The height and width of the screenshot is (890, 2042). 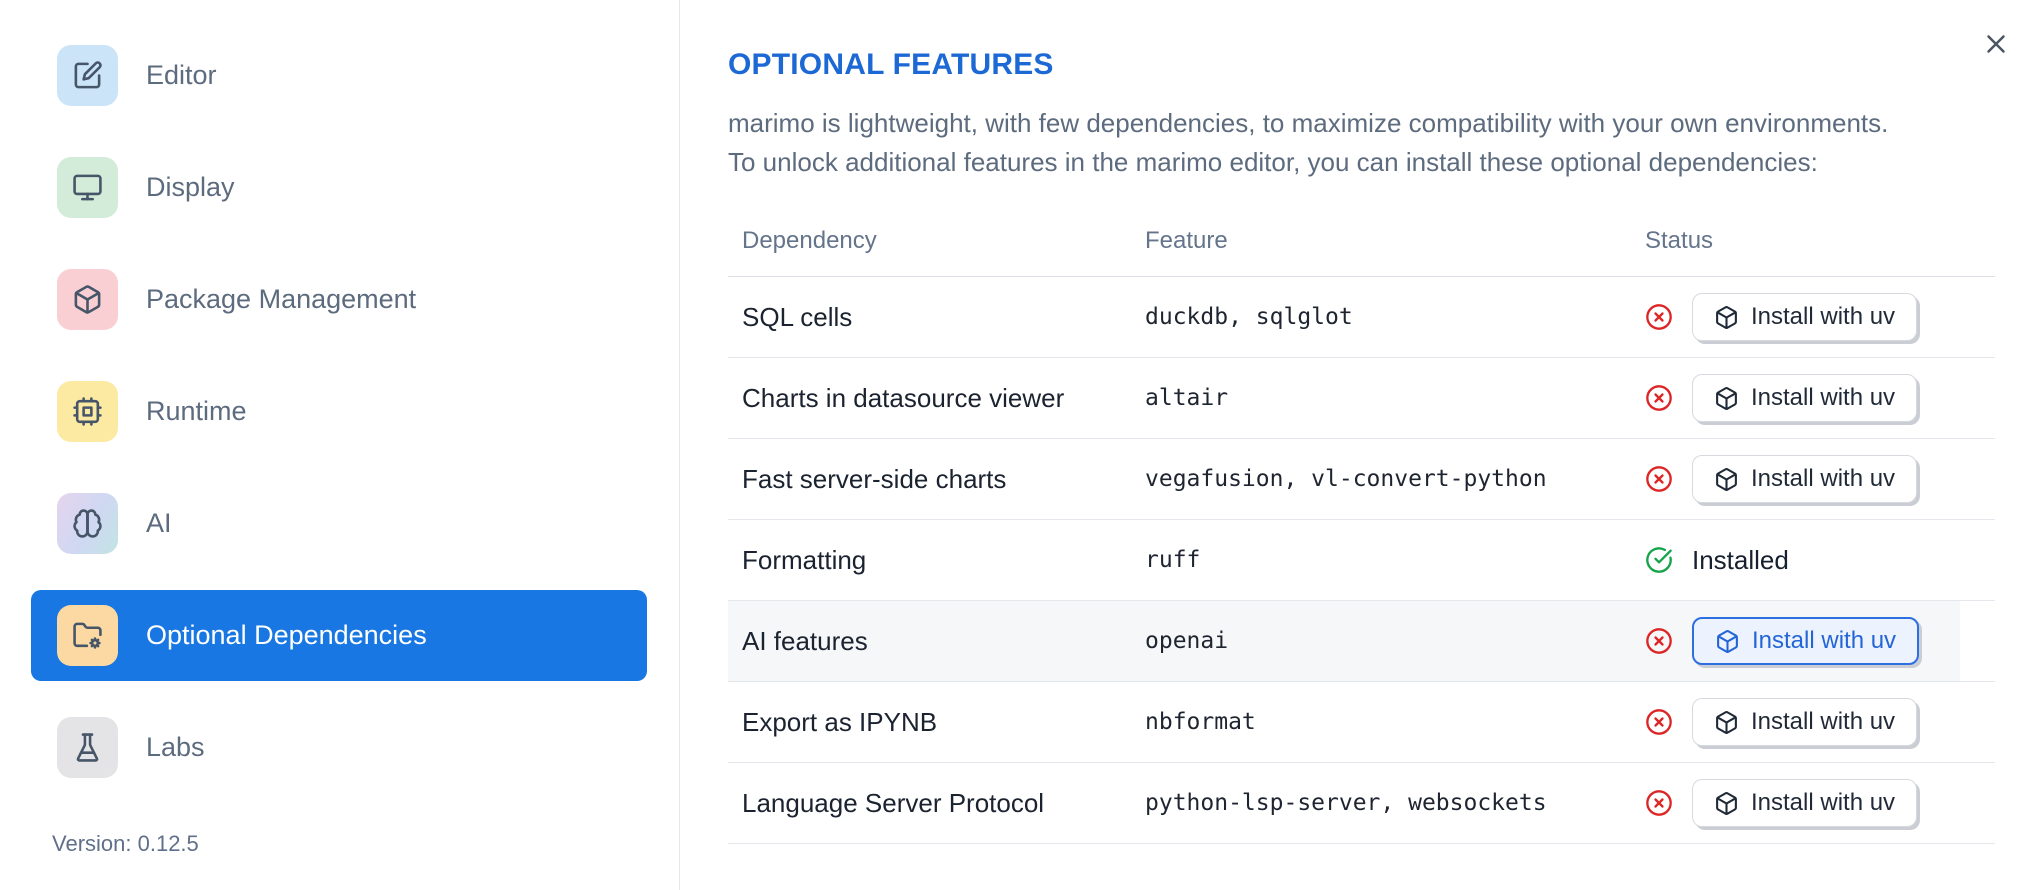 What do you see at coordinates (125, 843) in the screenshot?
I see `version-label: Version: 0.12.5` at bounding box center [125, 843].